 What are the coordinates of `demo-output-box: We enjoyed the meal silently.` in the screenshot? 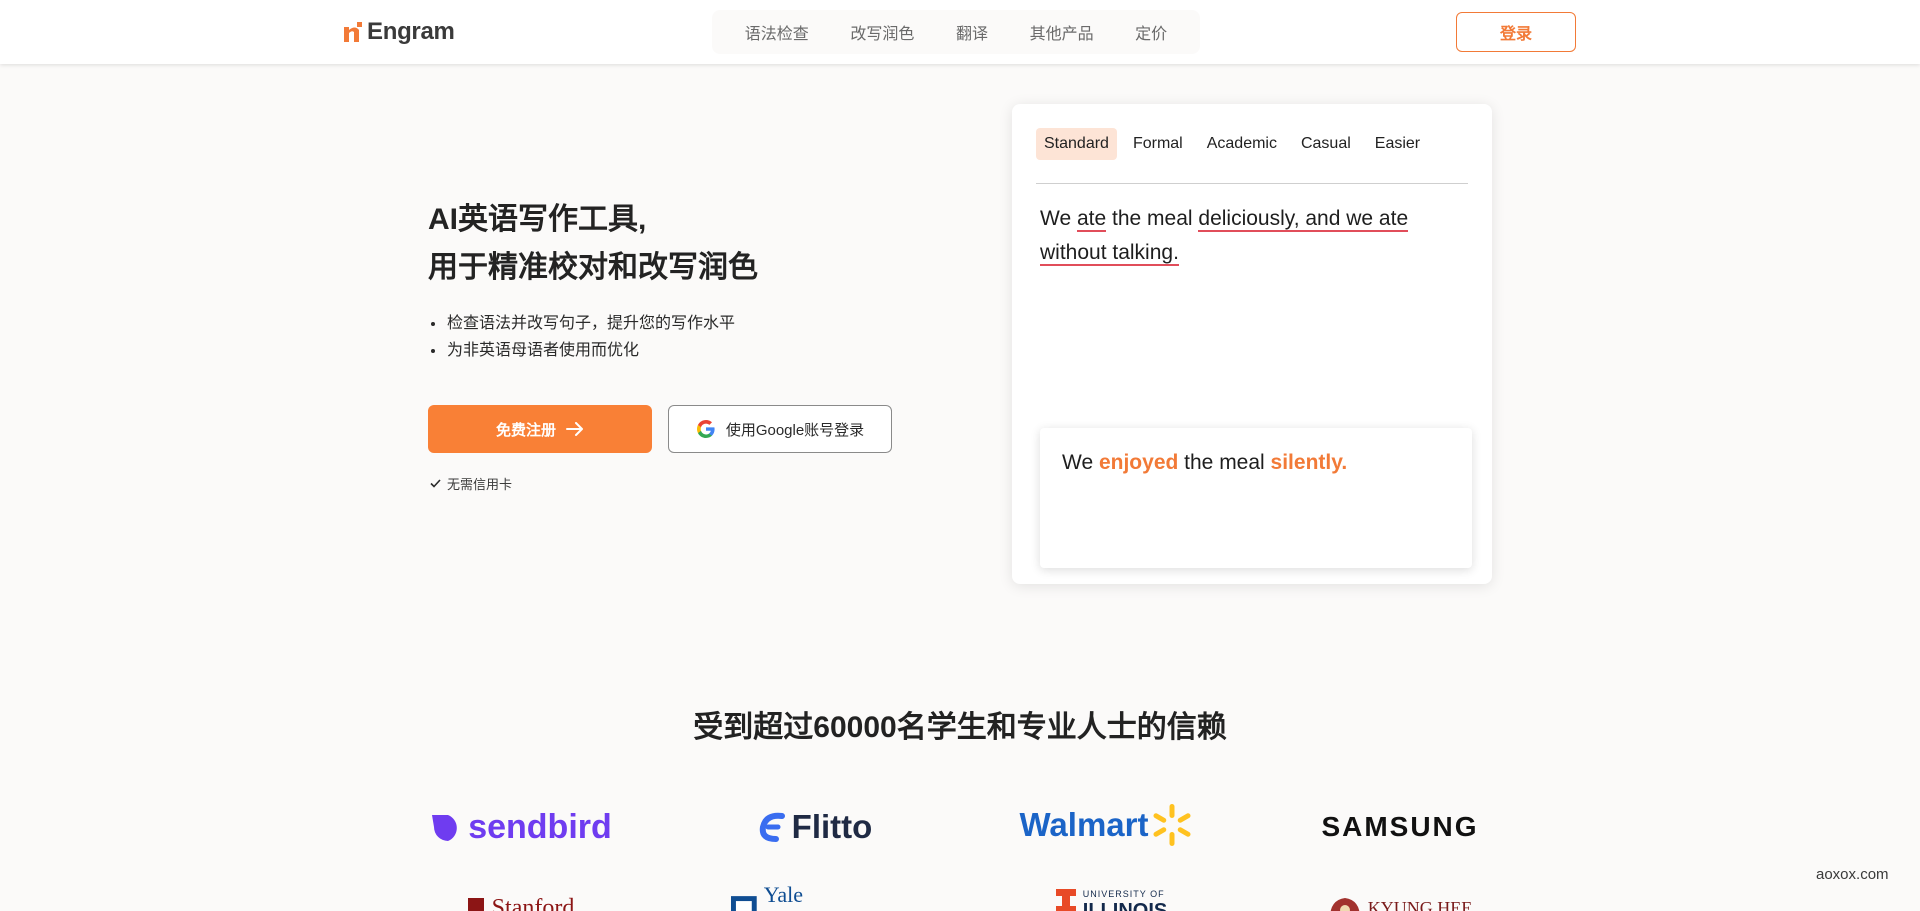 It's located at (1256, 498).